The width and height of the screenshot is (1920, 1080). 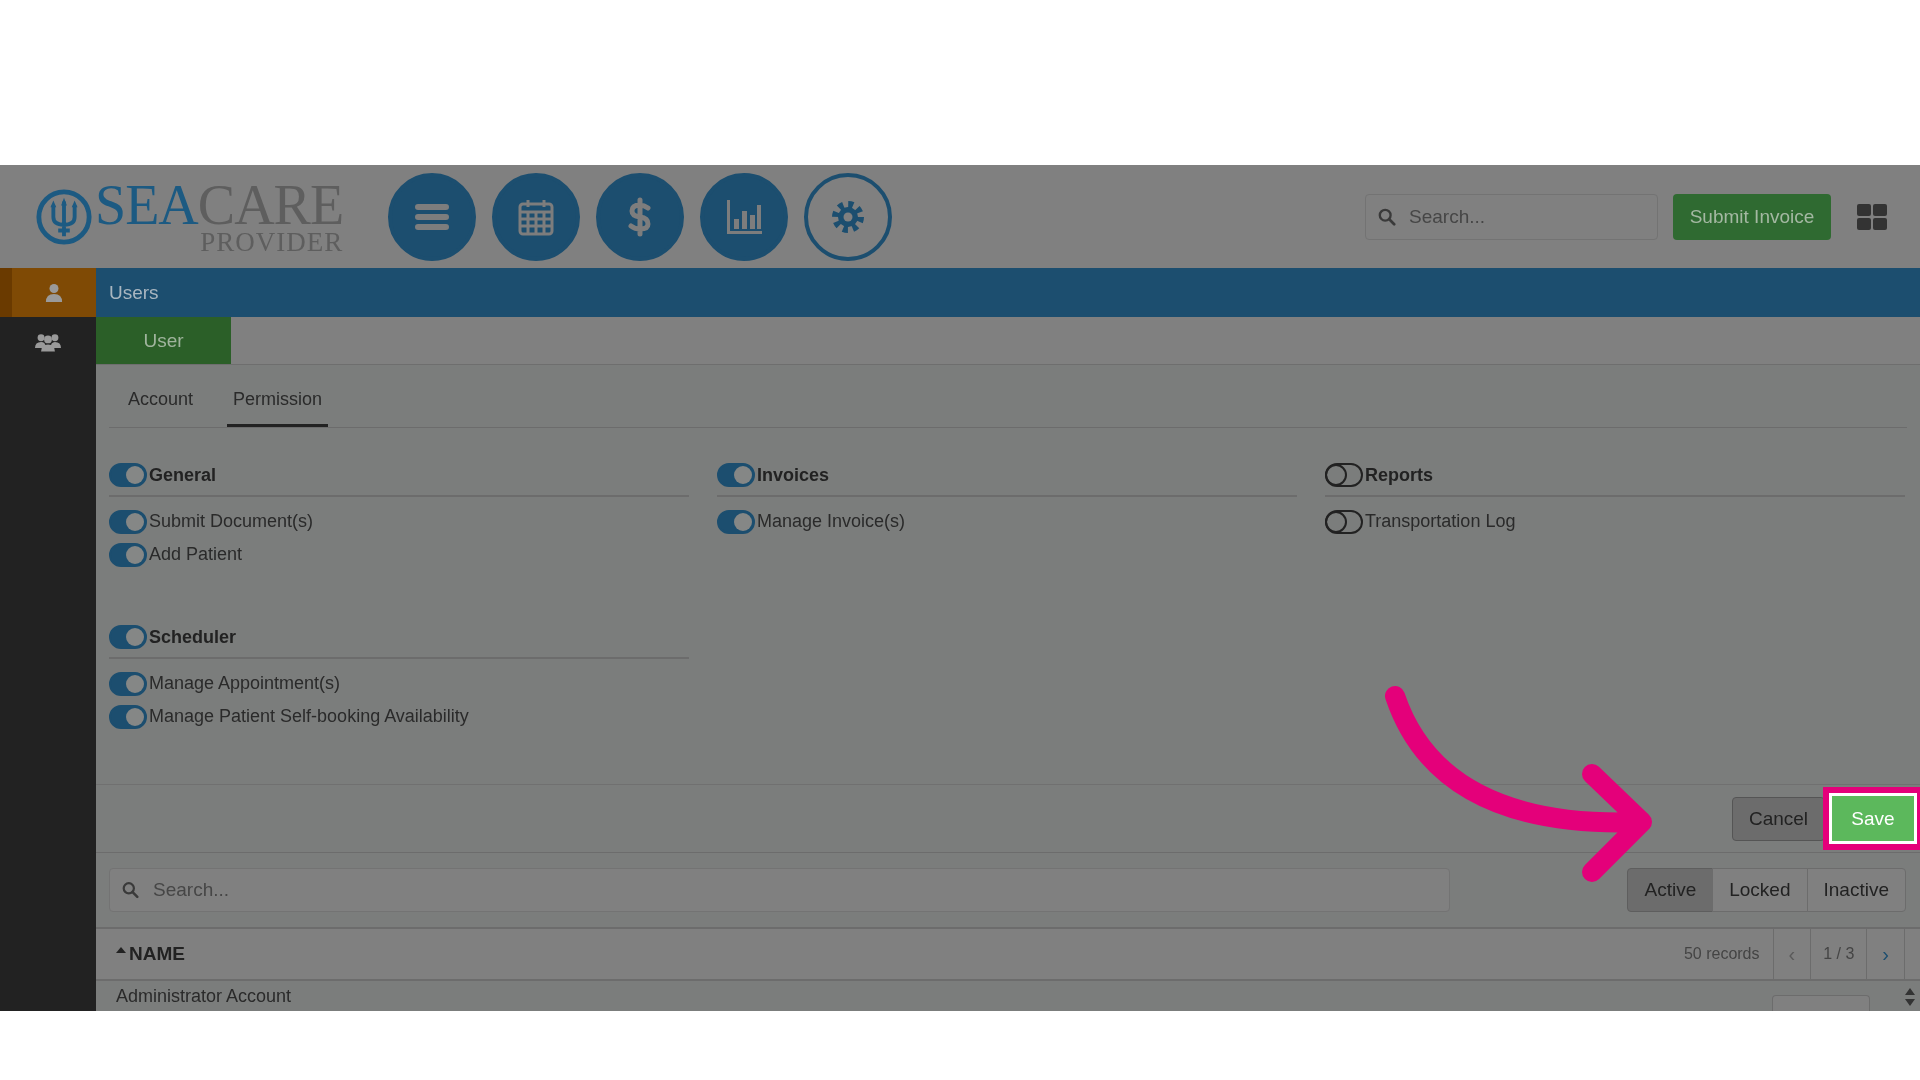 I want to click on scroll-arrows-icon, so click(x=1910, y=997).